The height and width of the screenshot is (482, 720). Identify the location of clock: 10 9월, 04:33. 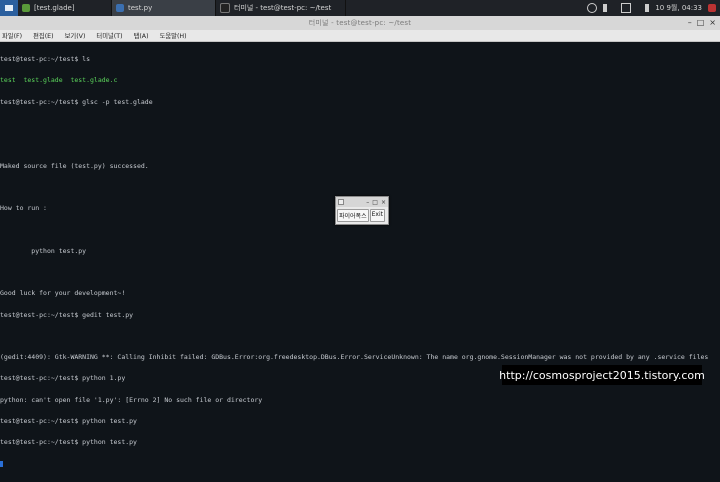
(678, 8).